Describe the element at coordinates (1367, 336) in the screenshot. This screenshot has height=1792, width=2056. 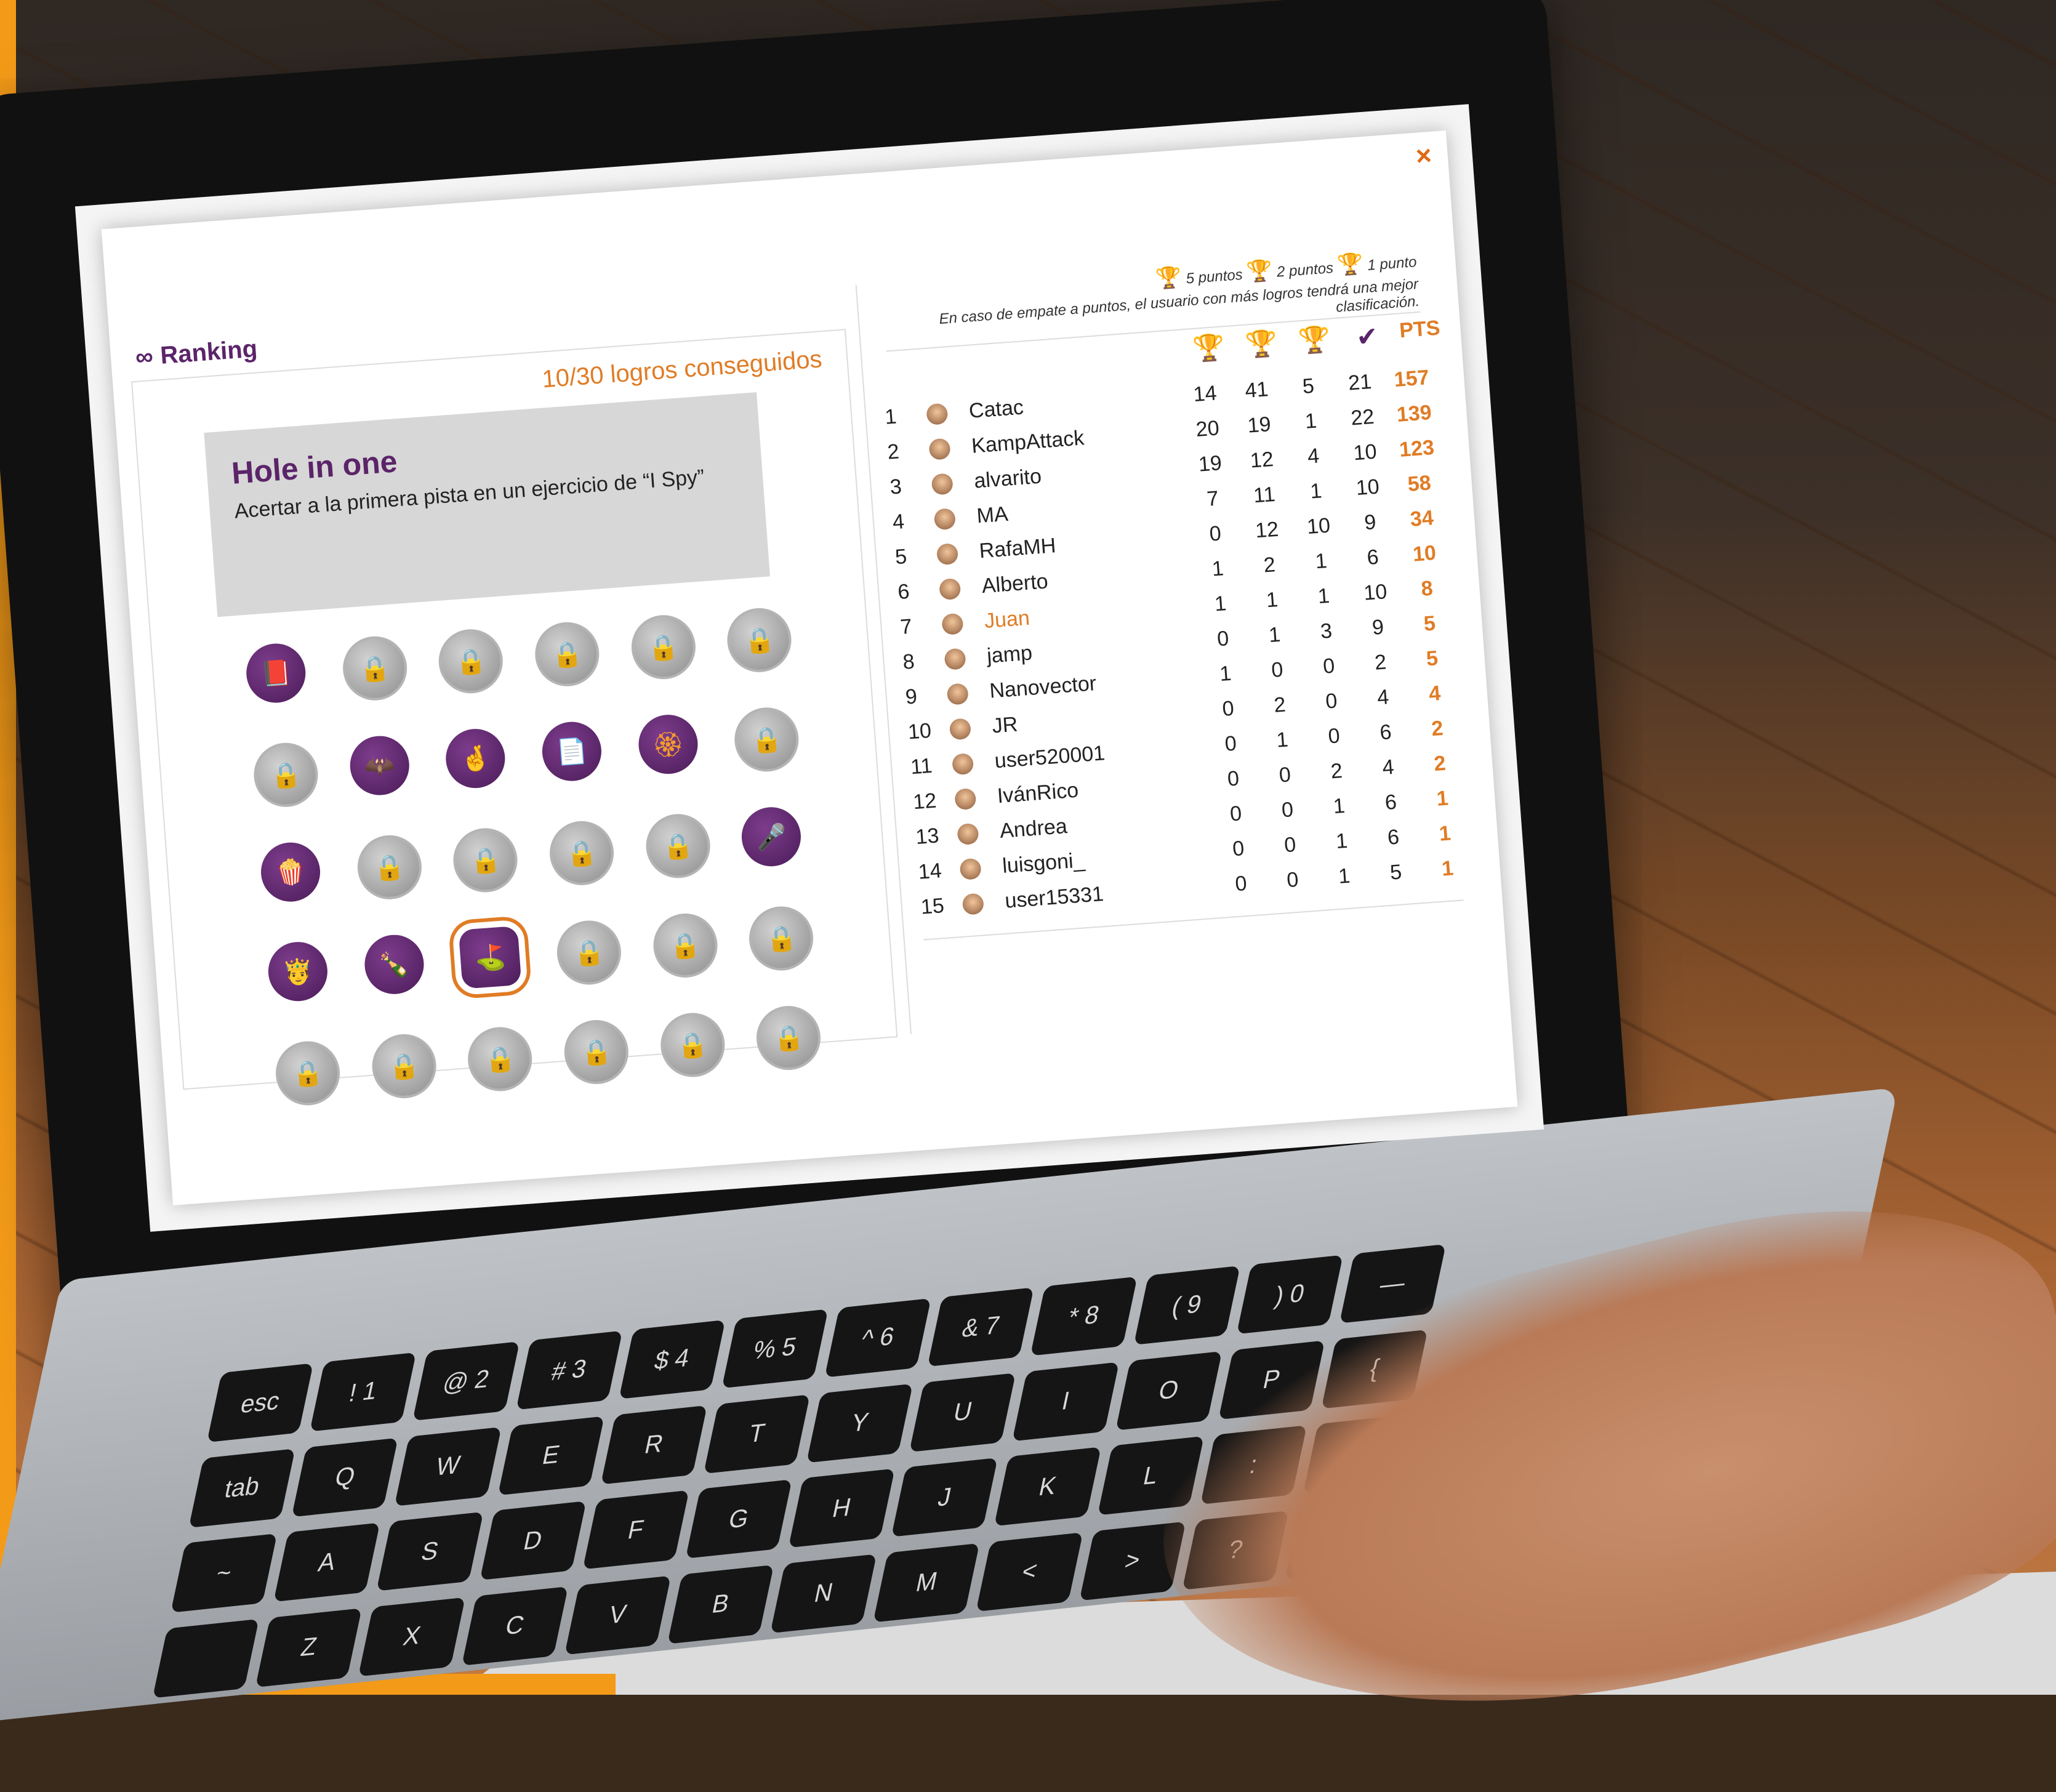
I see `check-circle-icon: ✔` at that location.